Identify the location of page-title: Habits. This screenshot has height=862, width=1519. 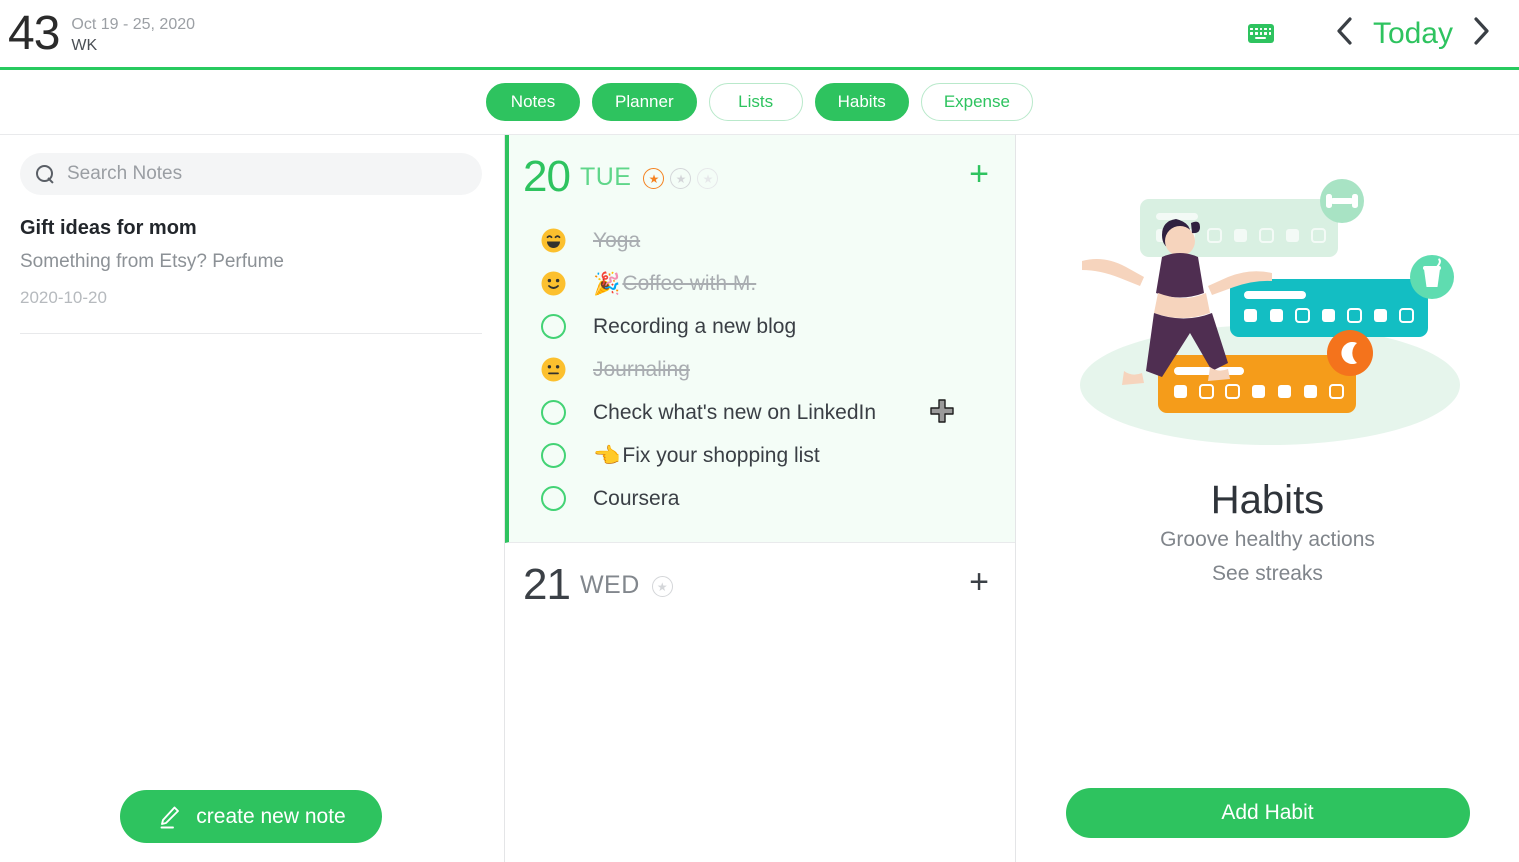
(1267, 500).